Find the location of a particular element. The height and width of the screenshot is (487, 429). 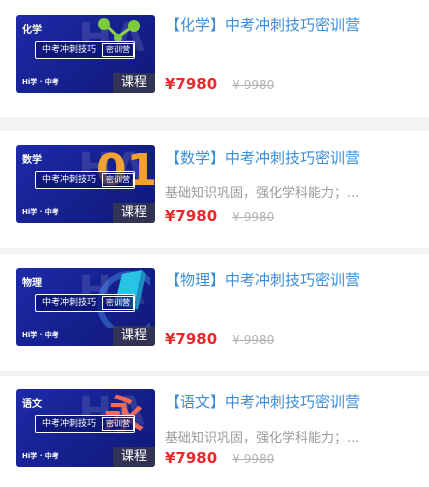

thumbnail-subject: 语文 is located at coordinates (32, 404).